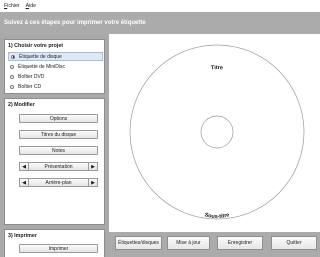 The height and width of the screenshot is (257, 320). What do you see at coordinates (36, 46) in the screenshot?
I see `choose-project-title: 1) Choisir votre projet` at bounding box center [36, 46].